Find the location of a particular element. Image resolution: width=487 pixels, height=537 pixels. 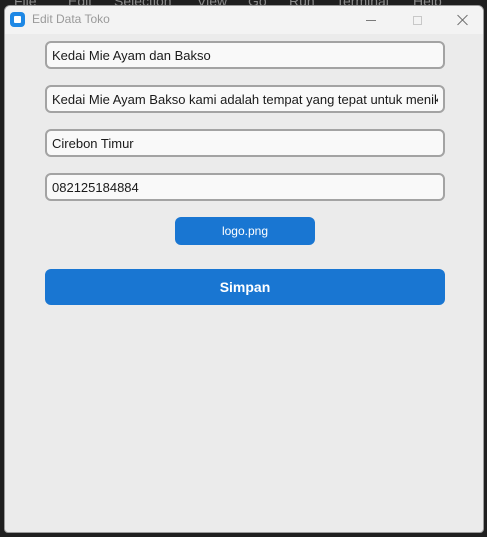

maximize-icon is located at coordinates (417, 20).